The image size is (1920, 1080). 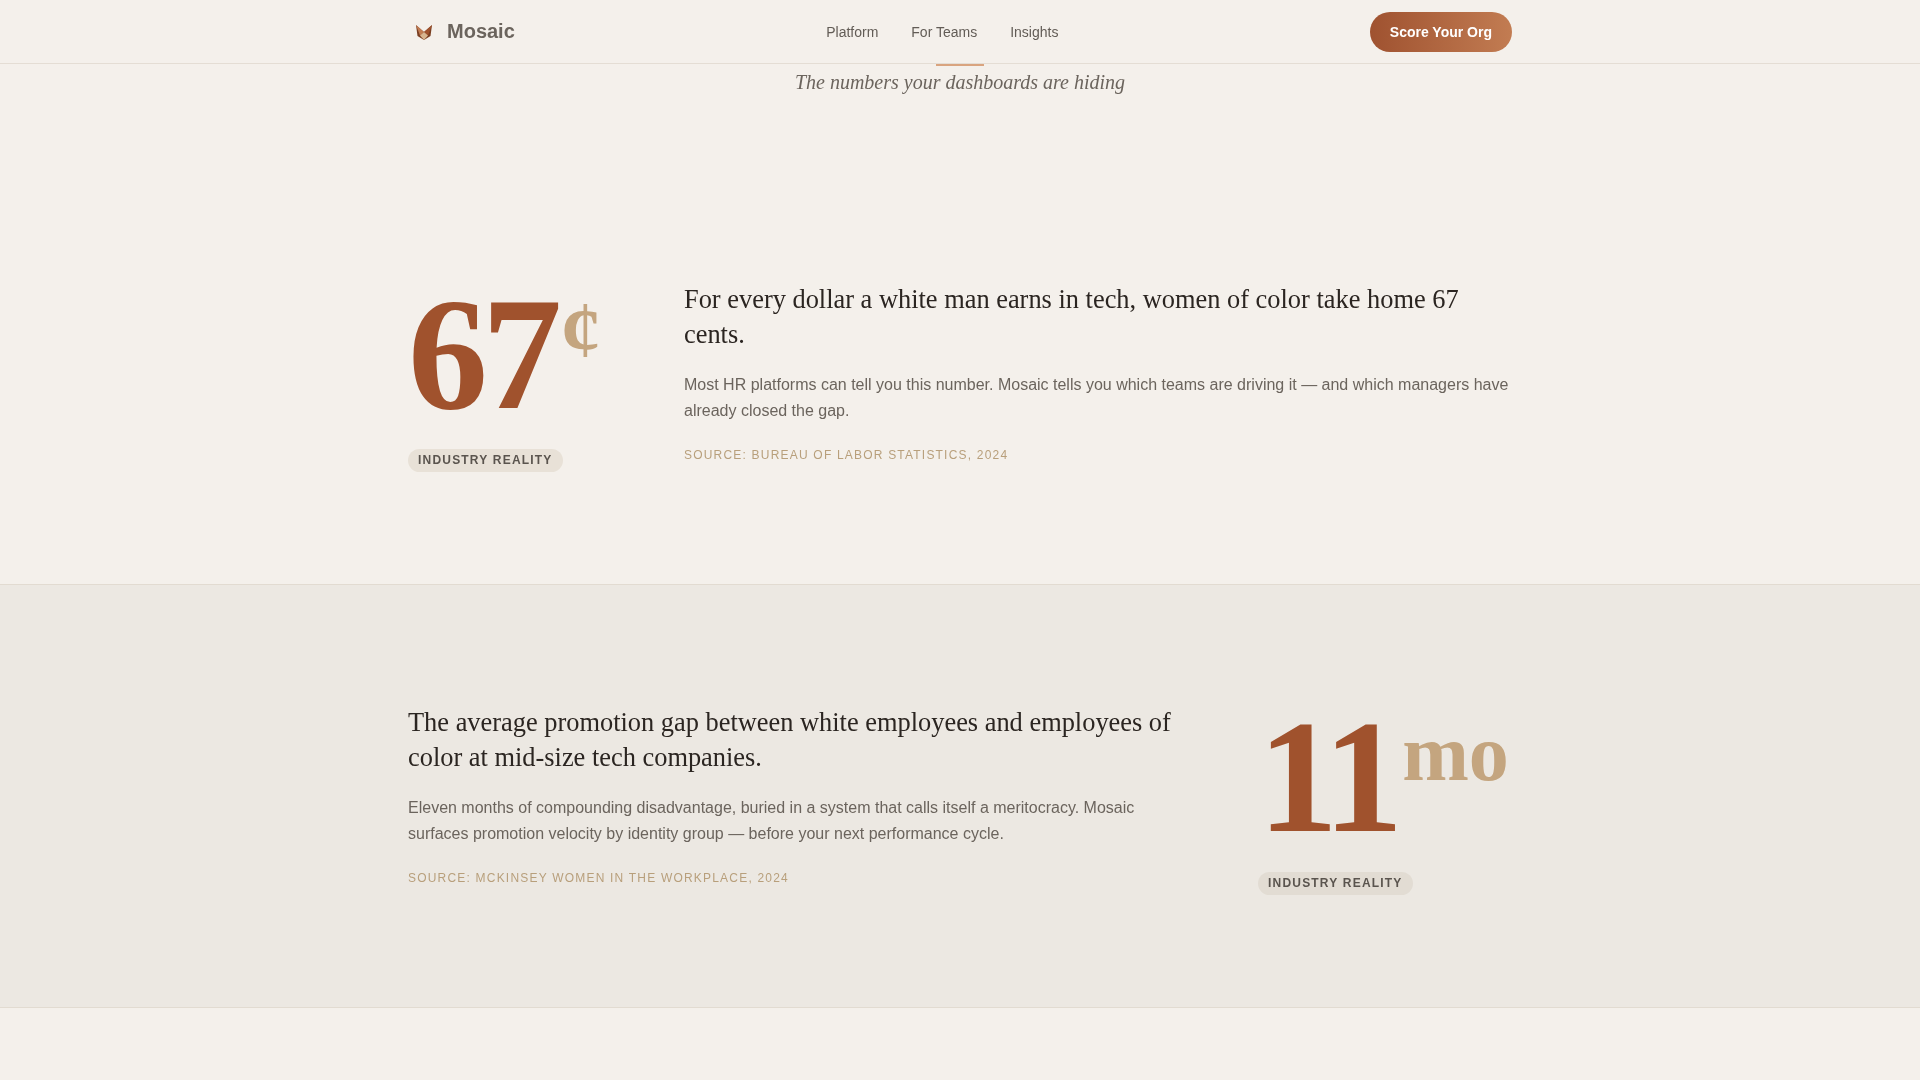 What do you see at coordinates (1328, 777) in the screenshot?
I see `stat-number: 11` at bounding box center [1328, 777].